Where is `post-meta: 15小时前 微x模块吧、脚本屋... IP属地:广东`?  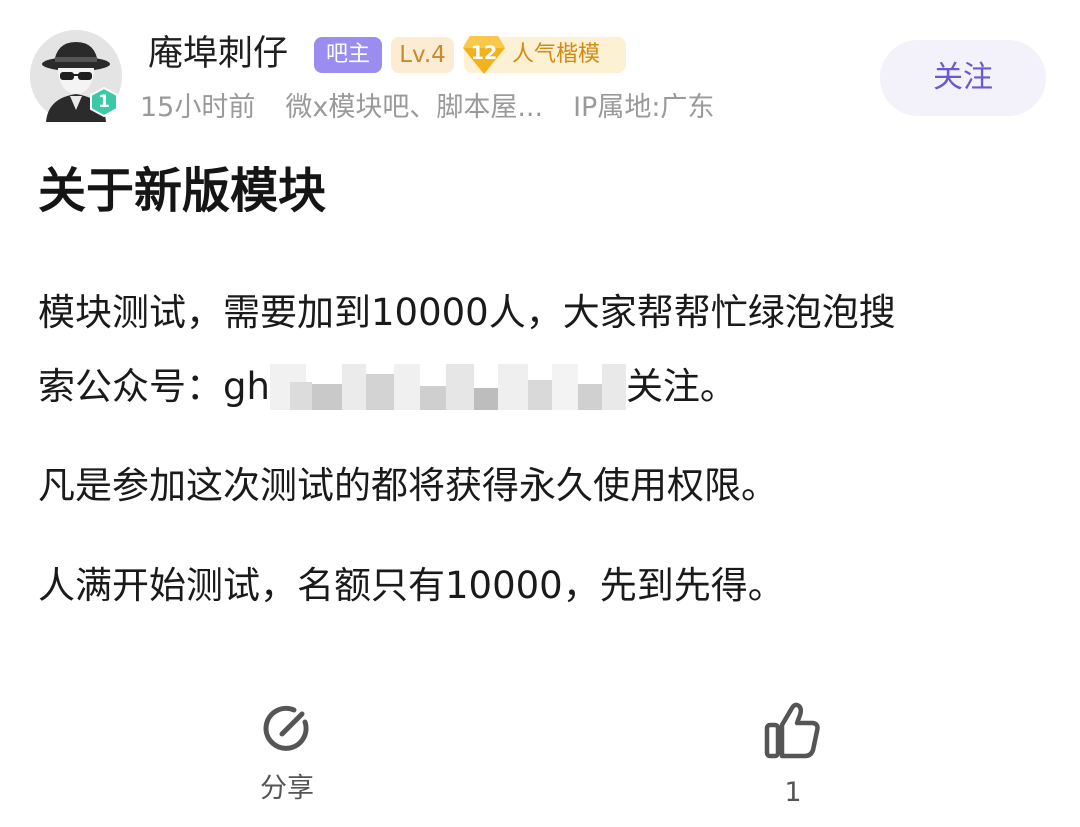 post-meta: 15小时前 微x模块吧、脚本屋... IP属地:广东 is located at coordinates (442, 108).